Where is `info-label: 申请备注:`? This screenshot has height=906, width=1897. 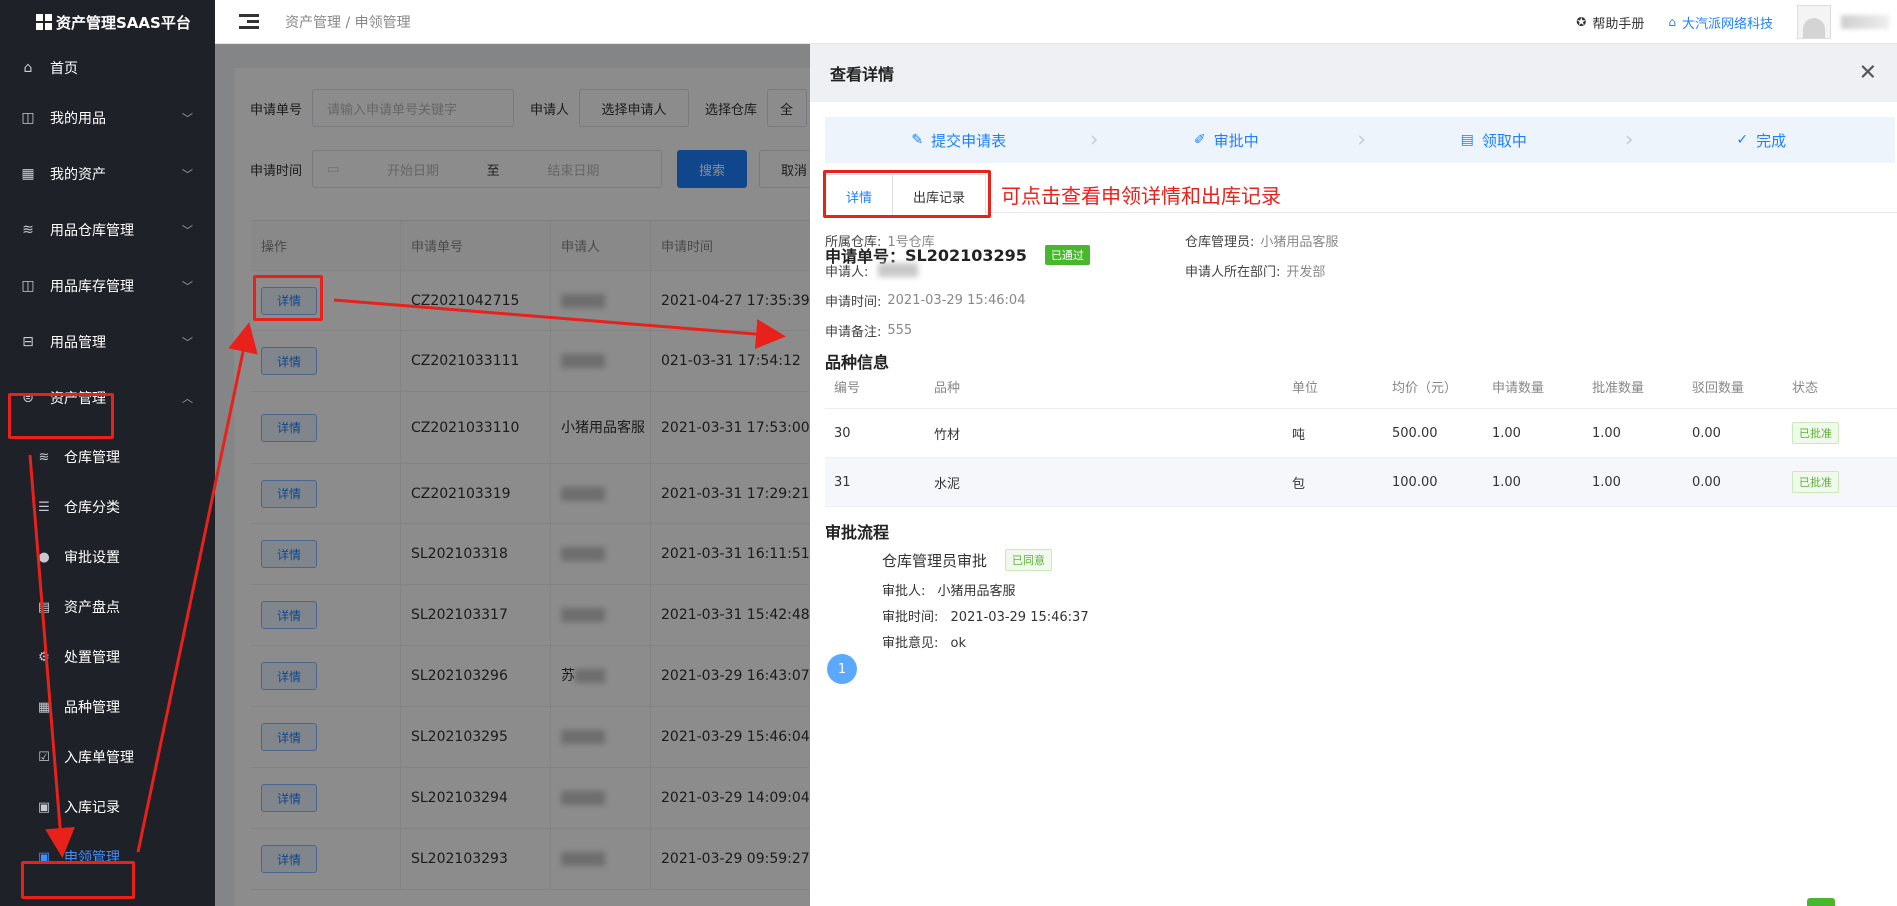
info-label: 申请备注: is located at coordinates (853, 332).